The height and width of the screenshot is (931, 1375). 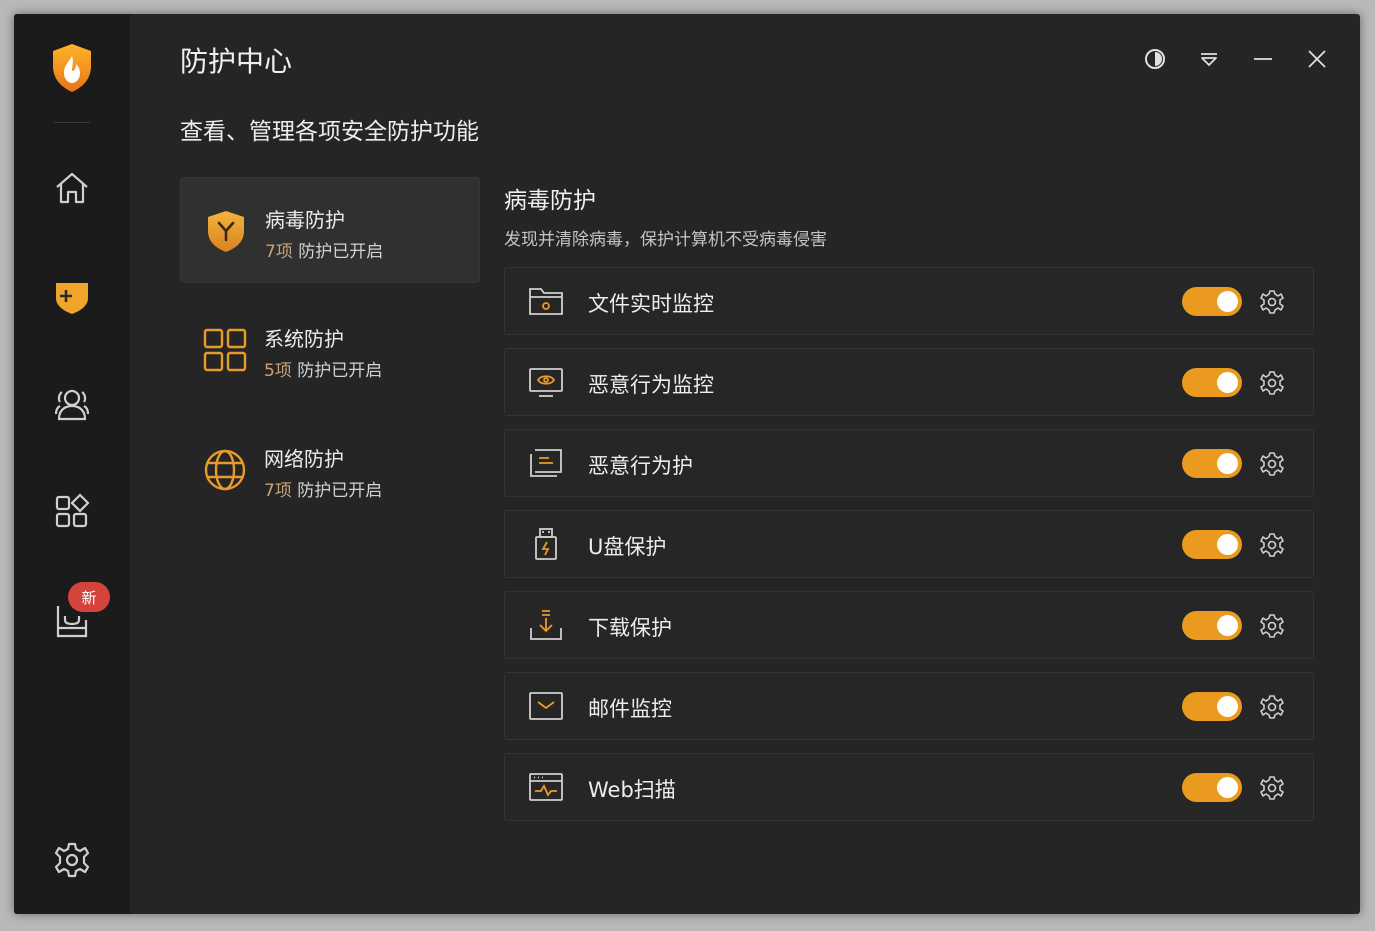 What do you see at coordinates (627, 547) in the screenshot?
I see `feature-label: U盘保护` at bounding box center [627, 547].